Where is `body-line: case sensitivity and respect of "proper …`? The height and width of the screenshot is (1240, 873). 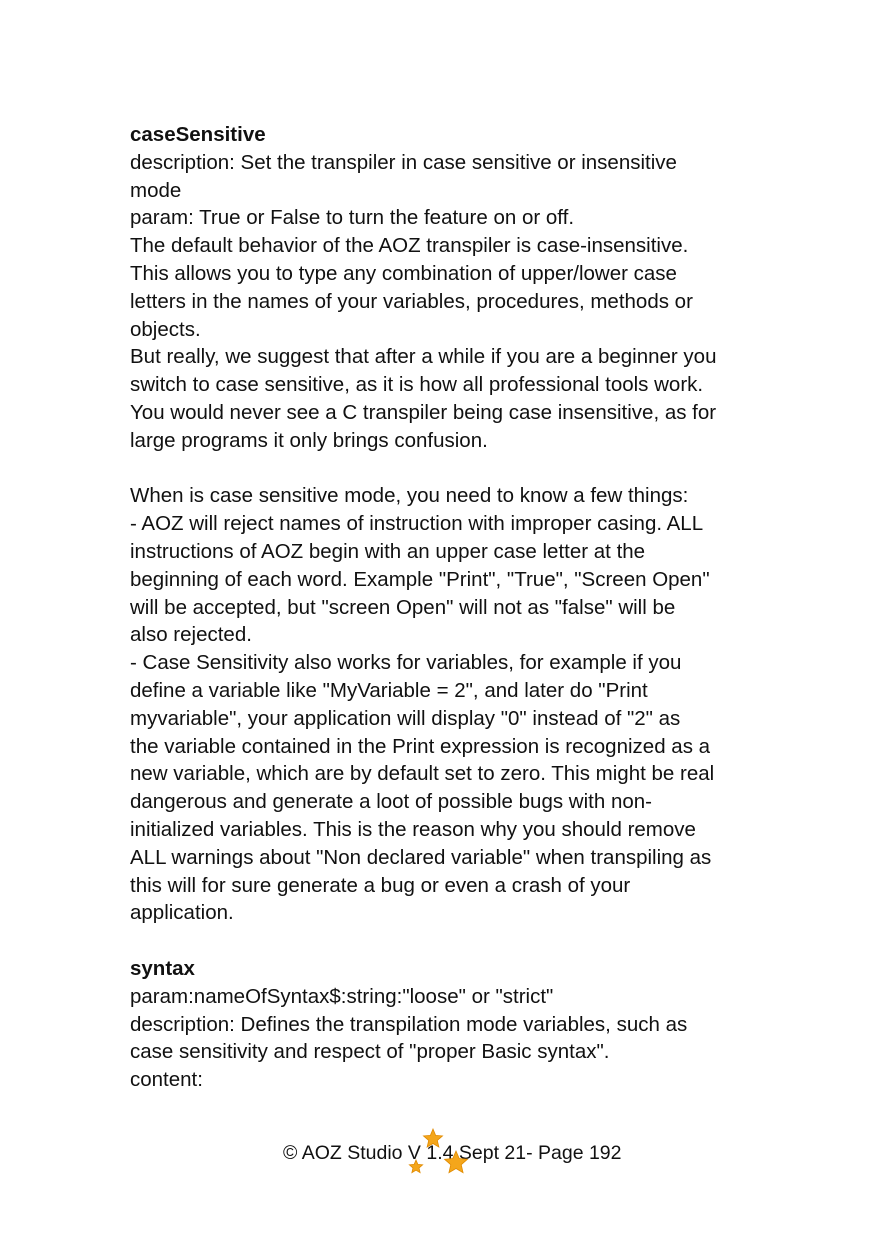
body-line: case sensitivity and respect of "proper … is located at coordinates (370, 1052).